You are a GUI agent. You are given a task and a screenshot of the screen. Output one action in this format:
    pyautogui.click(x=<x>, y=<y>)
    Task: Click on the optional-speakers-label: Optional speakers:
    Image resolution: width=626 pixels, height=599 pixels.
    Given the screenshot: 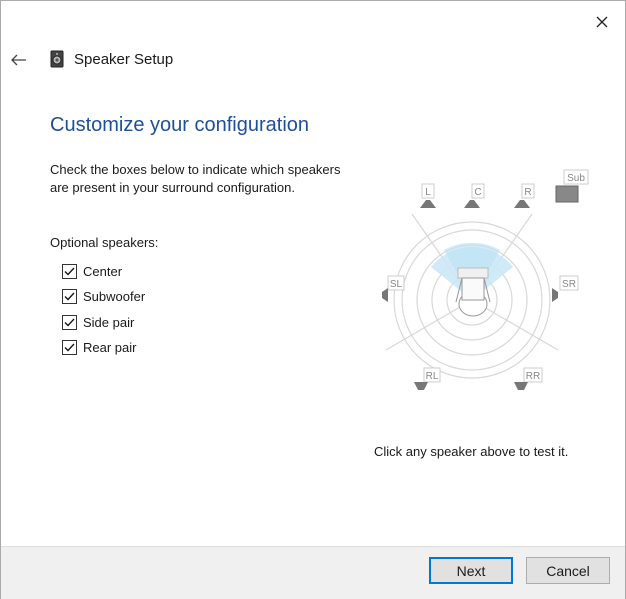 What is the action you would take?
    pyautogui.click(x=104, y=242)
    